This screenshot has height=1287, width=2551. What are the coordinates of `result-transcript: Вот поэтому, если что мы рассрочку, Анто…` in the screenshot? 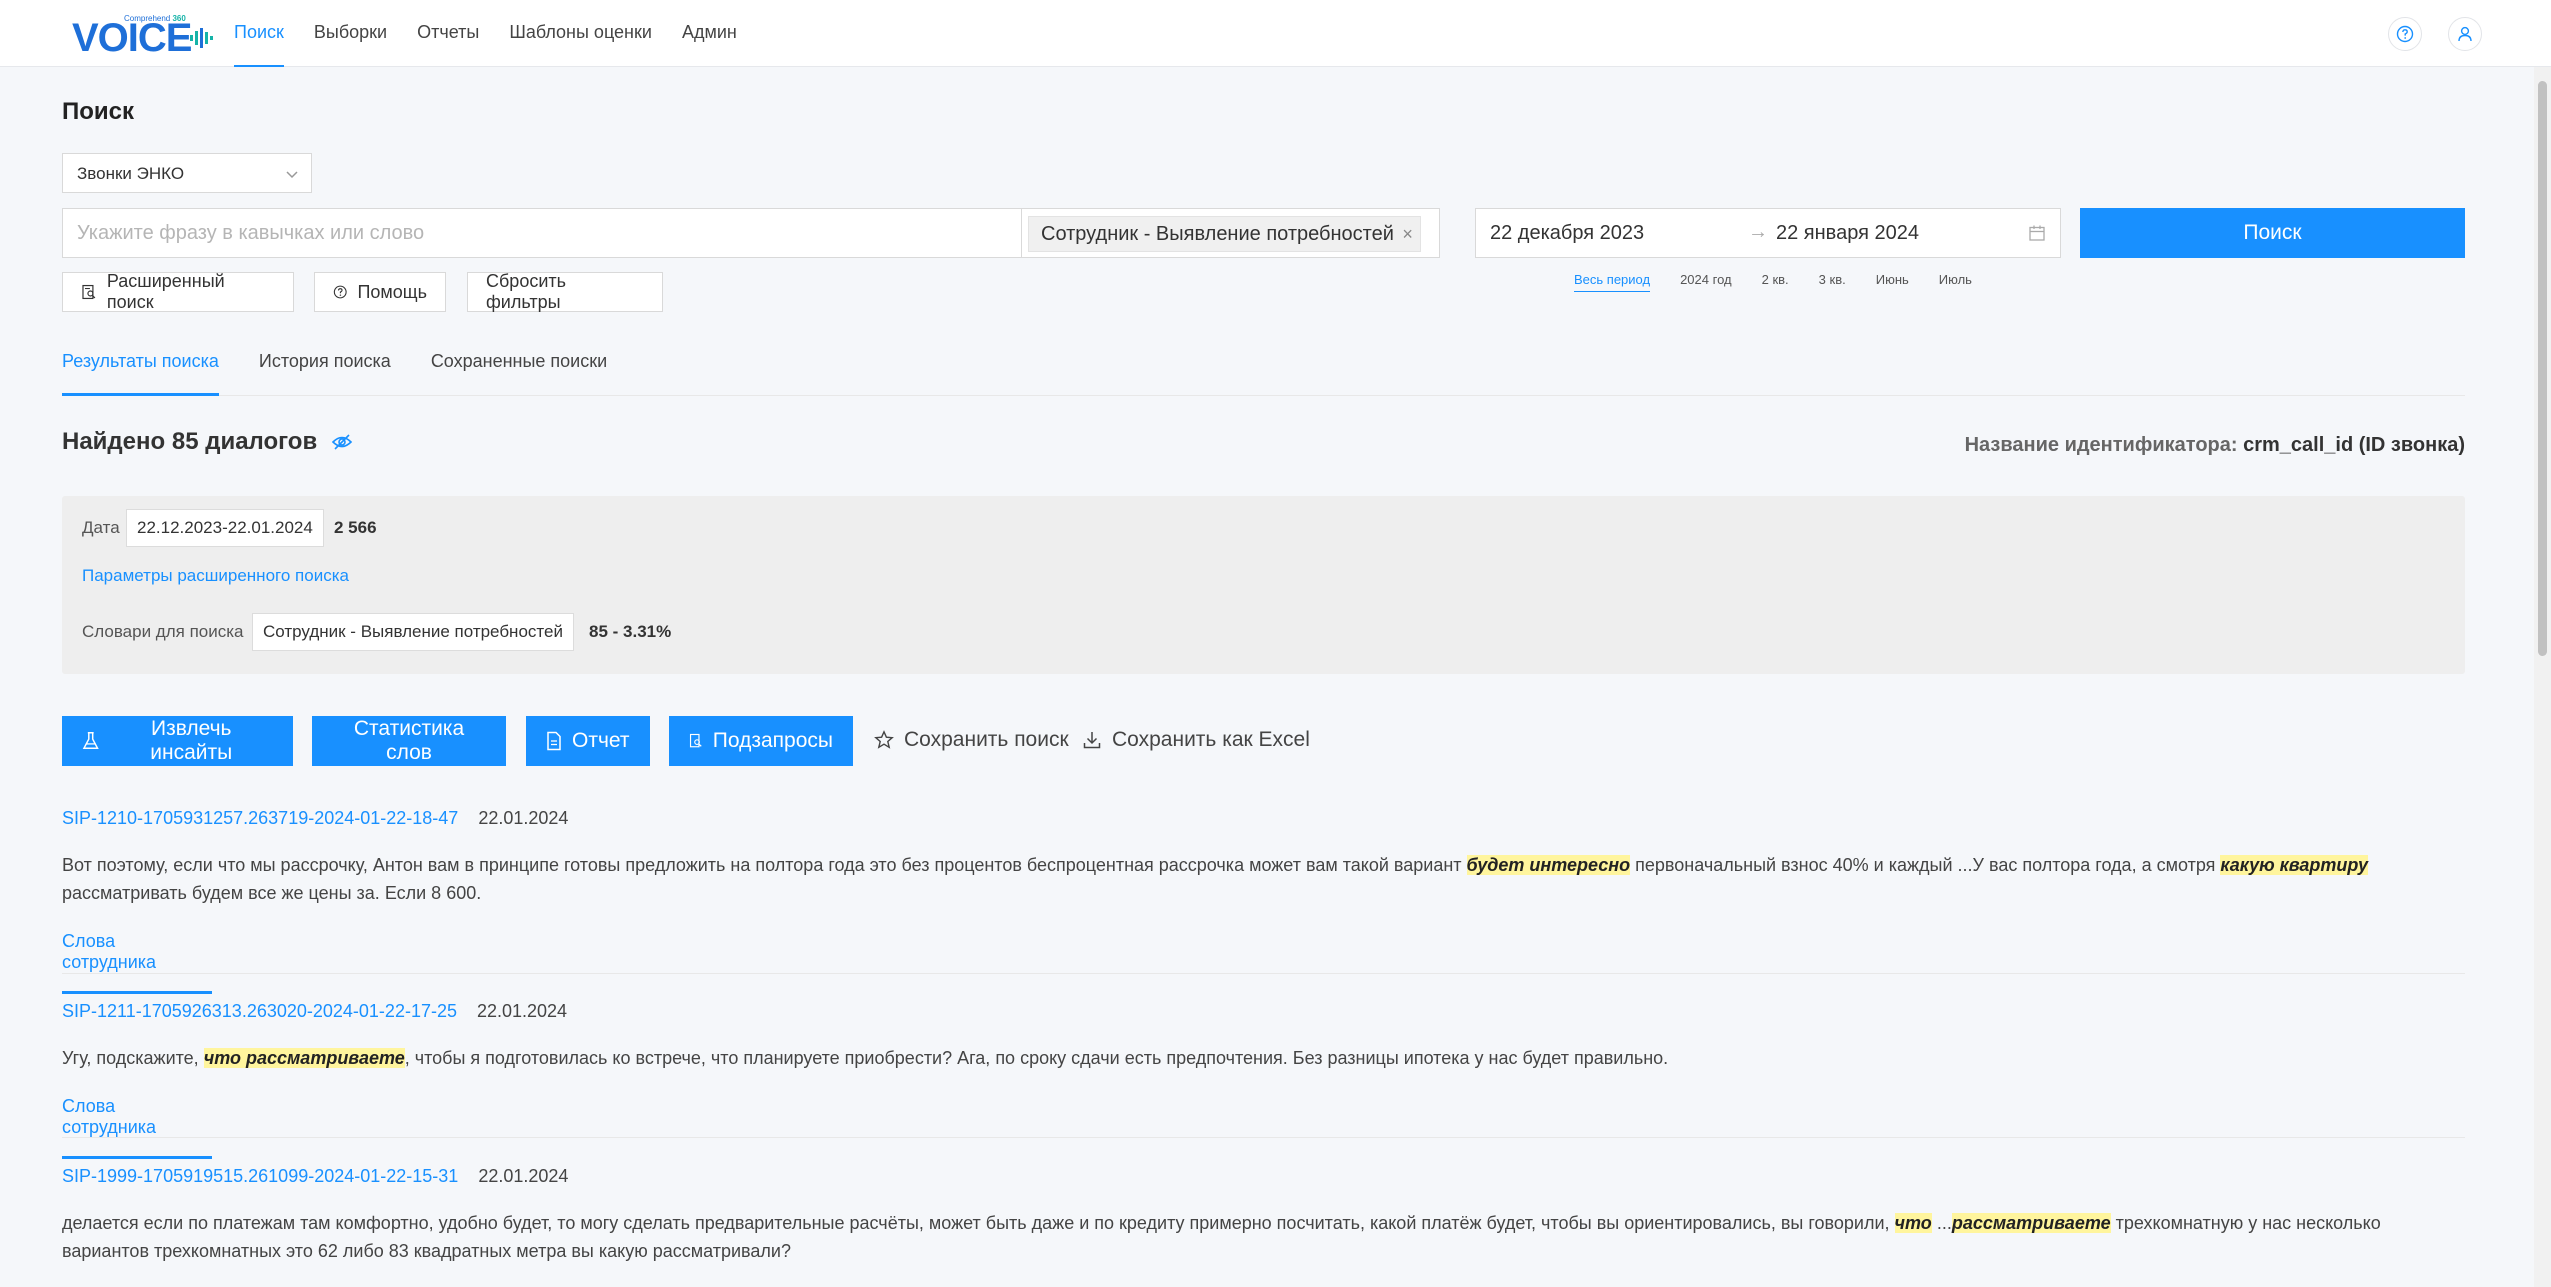 It's located at (1262, 879).